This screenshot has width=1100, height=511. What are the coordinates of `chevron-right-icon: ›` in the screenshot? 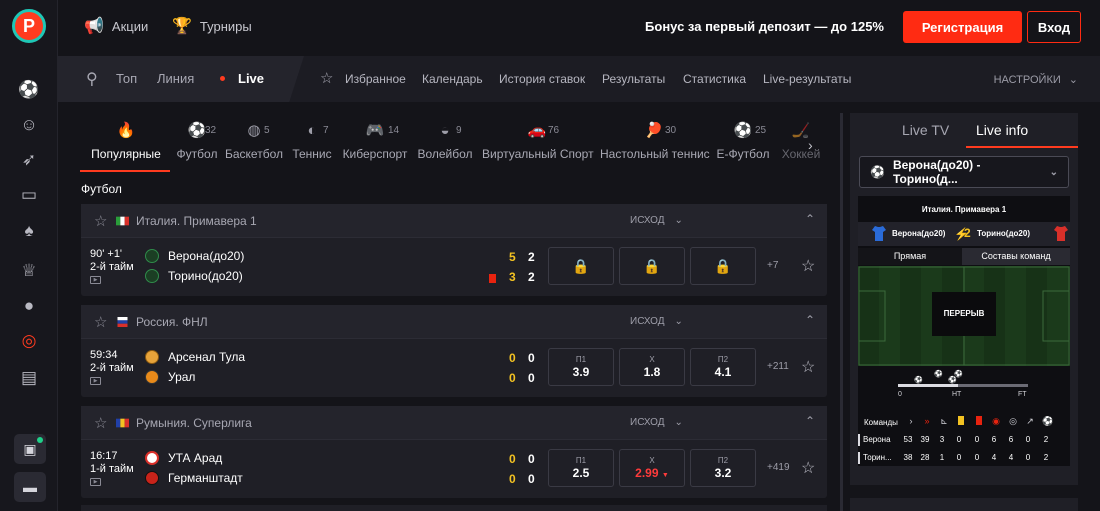 It's located at (810, 145).